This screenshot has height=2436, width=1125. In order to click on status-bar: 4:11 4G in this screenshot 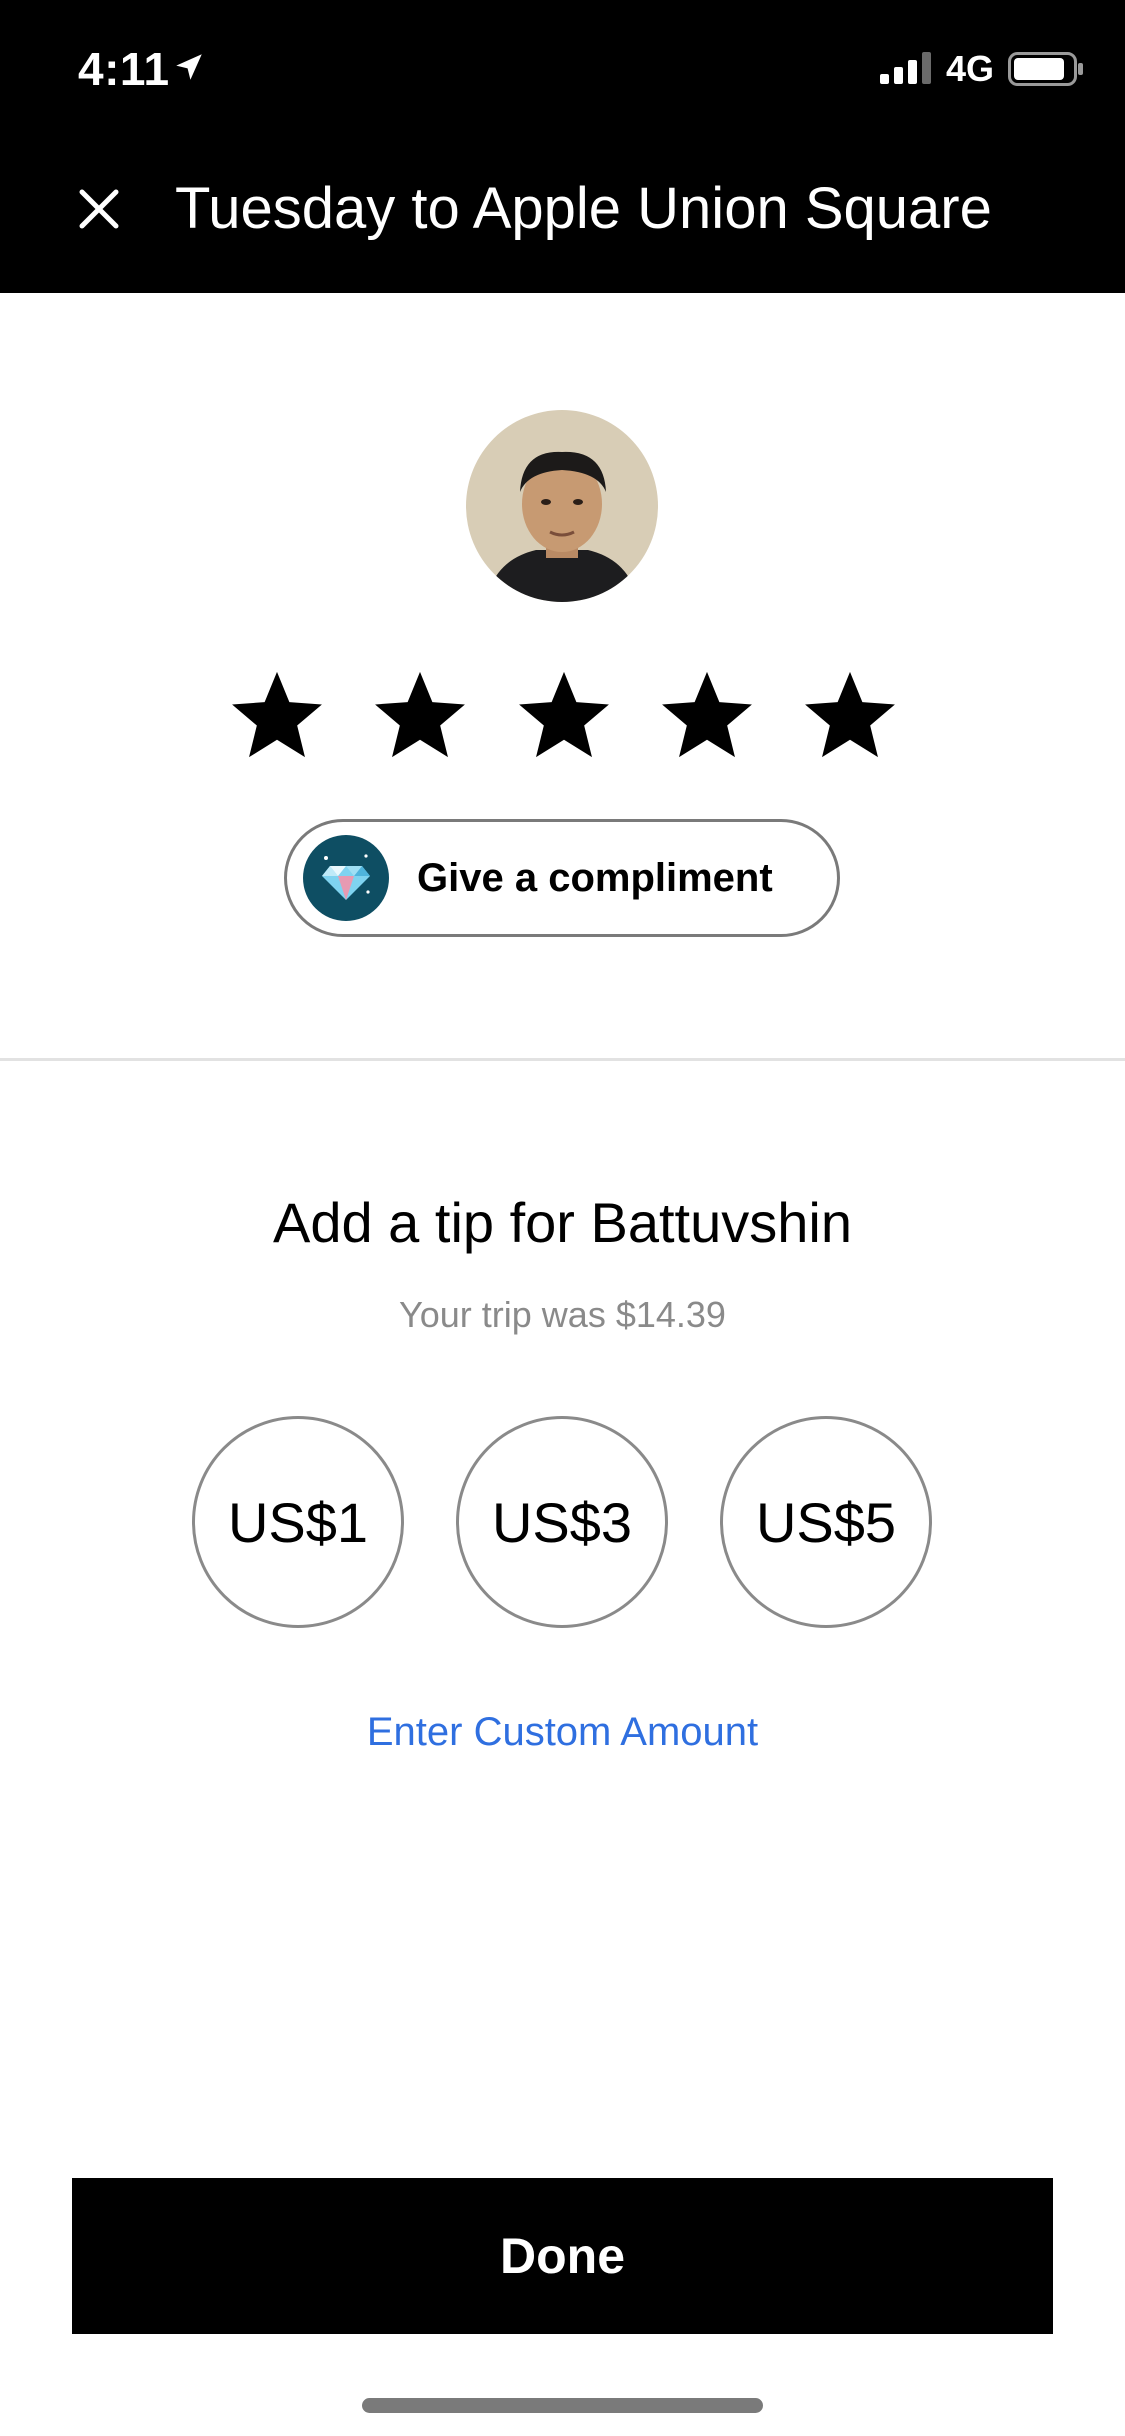, I will do `click(562, 70)`.